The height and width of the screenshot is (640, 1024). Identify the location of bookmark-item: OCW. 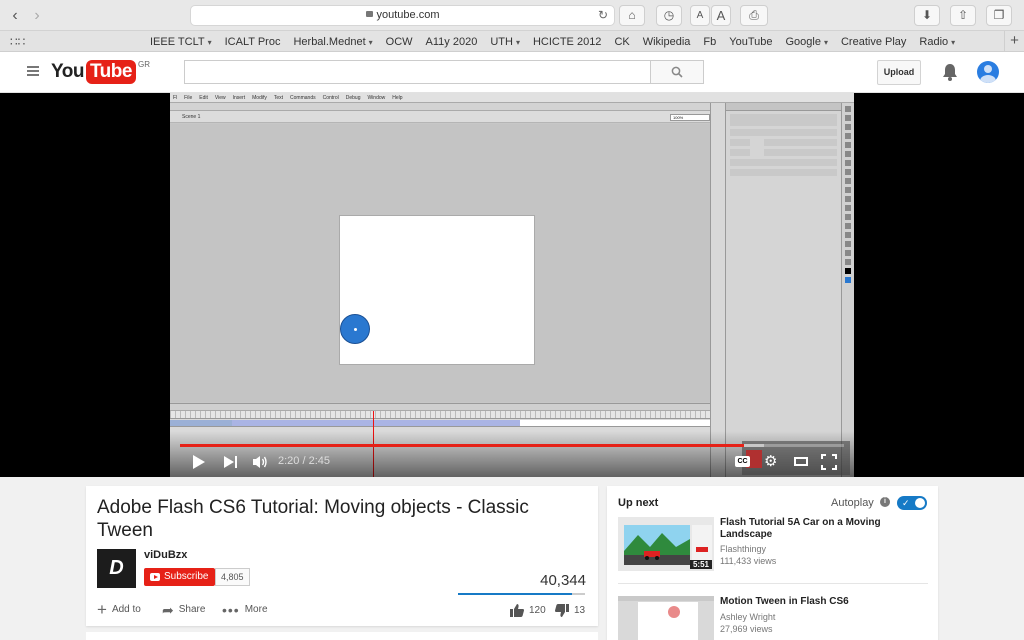
(399, 42).